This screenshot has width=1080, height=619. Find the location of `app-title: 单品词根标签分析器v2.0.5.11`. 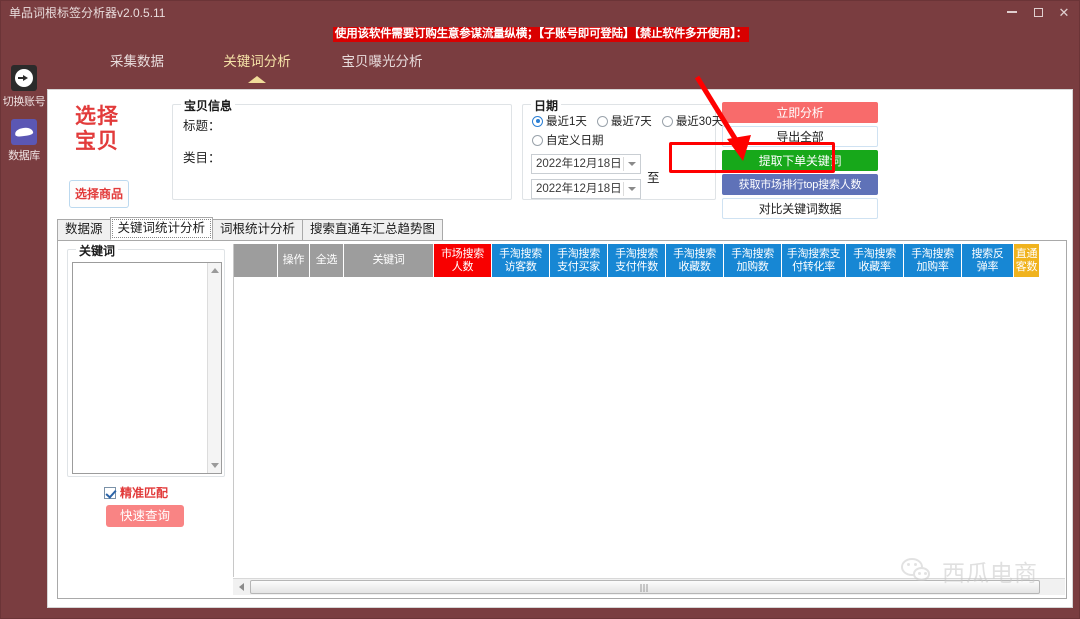

app-title: 单品词根标签分析器v2.0.5.11 is located at coordinates (87, 12).